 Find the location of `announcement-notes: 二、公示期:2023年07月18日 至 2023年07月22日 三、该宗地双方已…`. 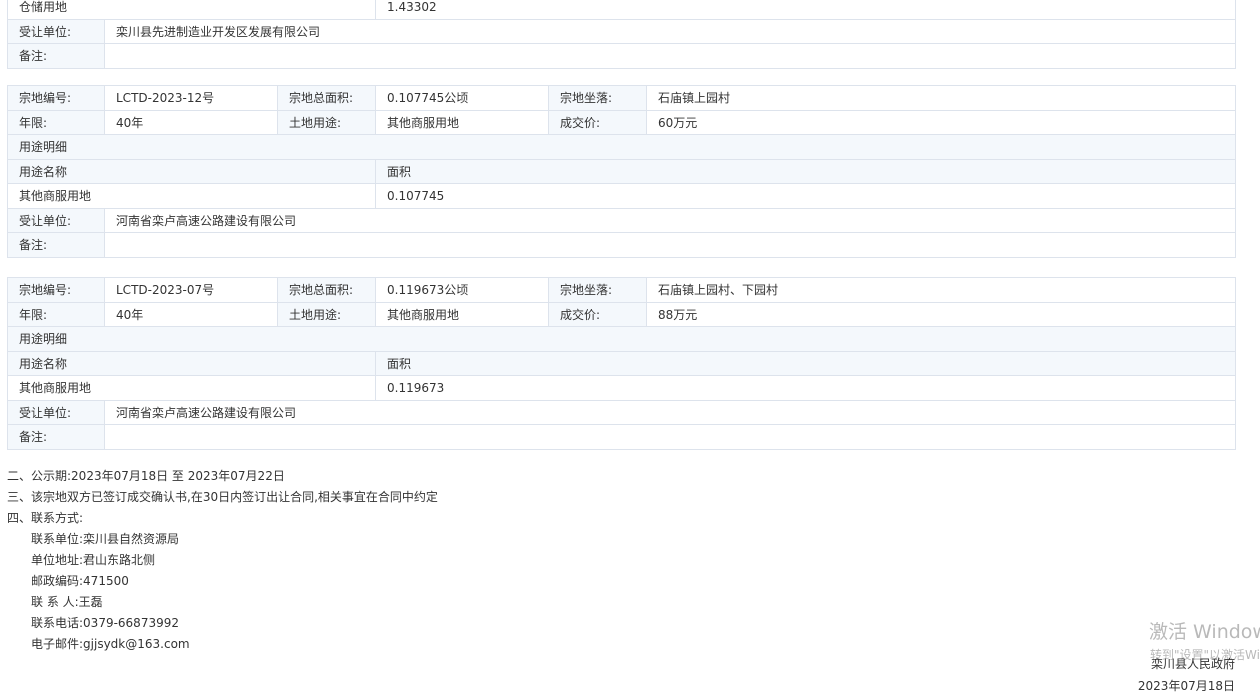

announcement-notes: 二、公示期:2023年07月18日 至 2023年07月22日 三、该宗地双方已… is located at coordinates (222, 560).